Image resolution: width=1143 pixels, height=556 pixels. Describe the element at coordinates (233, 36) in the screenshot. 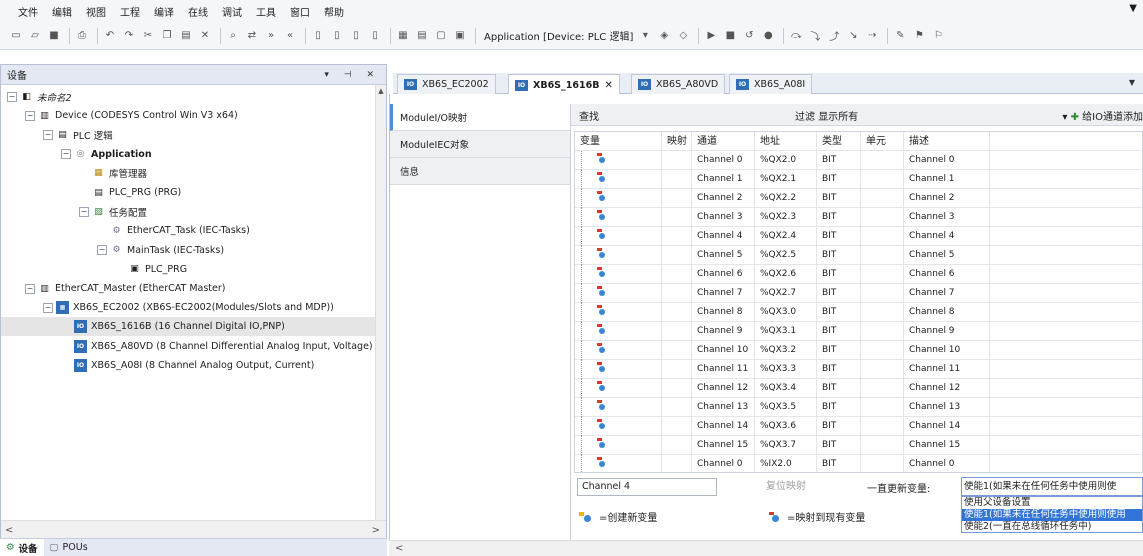

I see `find-icon: ⌕` at that location.